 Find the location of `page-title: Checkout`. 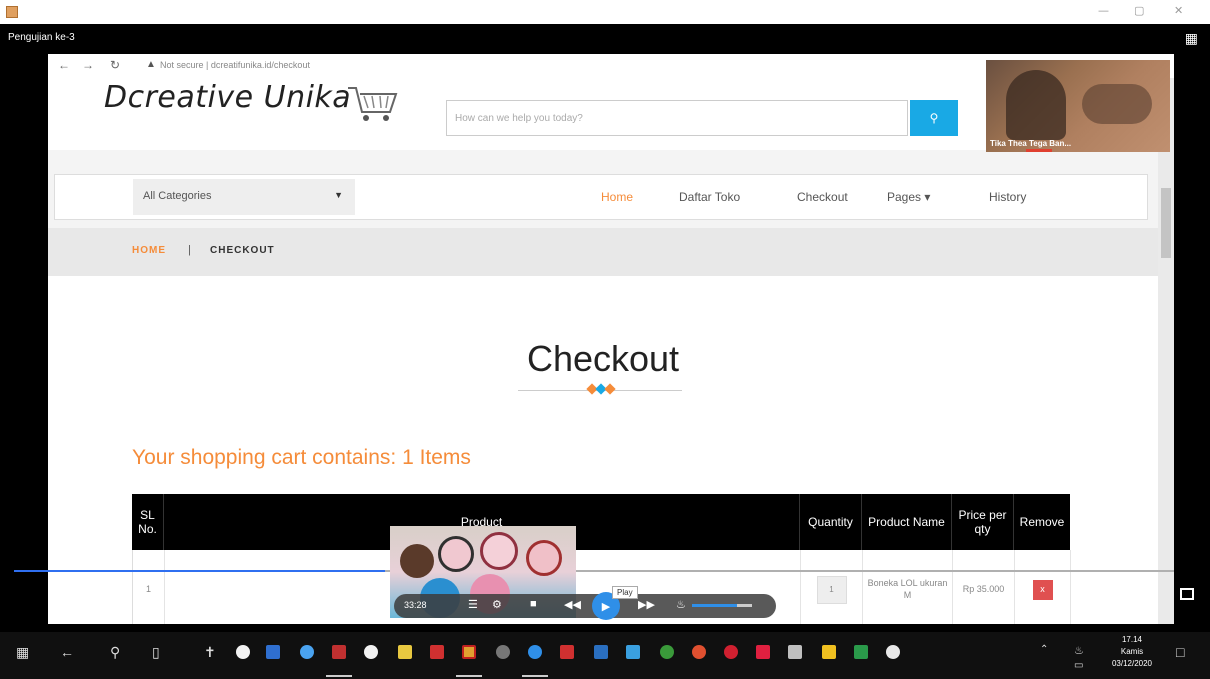

page-title: Checkout is located at coordinates (603, 358).